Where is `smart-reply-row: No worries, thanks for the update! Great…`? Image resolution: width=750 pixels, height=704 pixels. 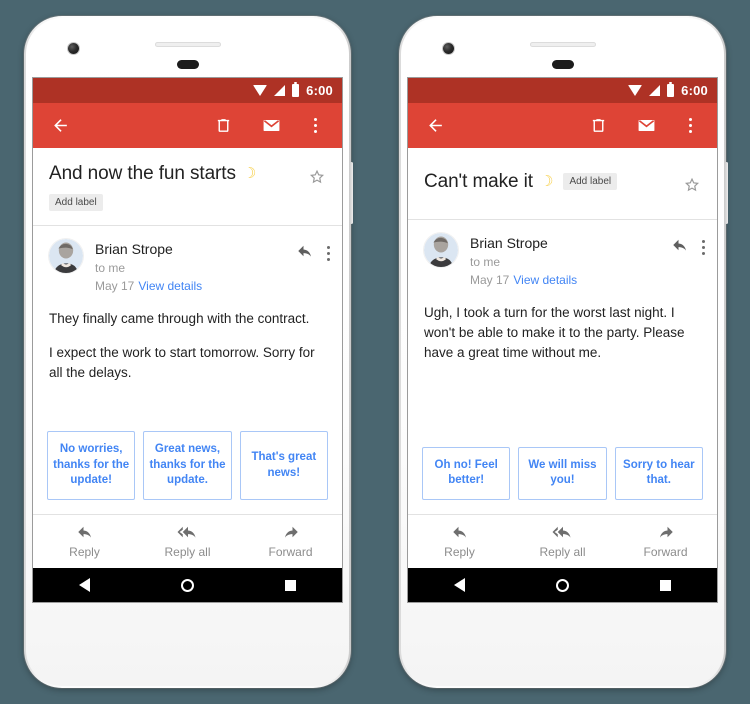 smart-reply-row: No worries, thanks for the update! Great… is located at coordinates (187, 472).